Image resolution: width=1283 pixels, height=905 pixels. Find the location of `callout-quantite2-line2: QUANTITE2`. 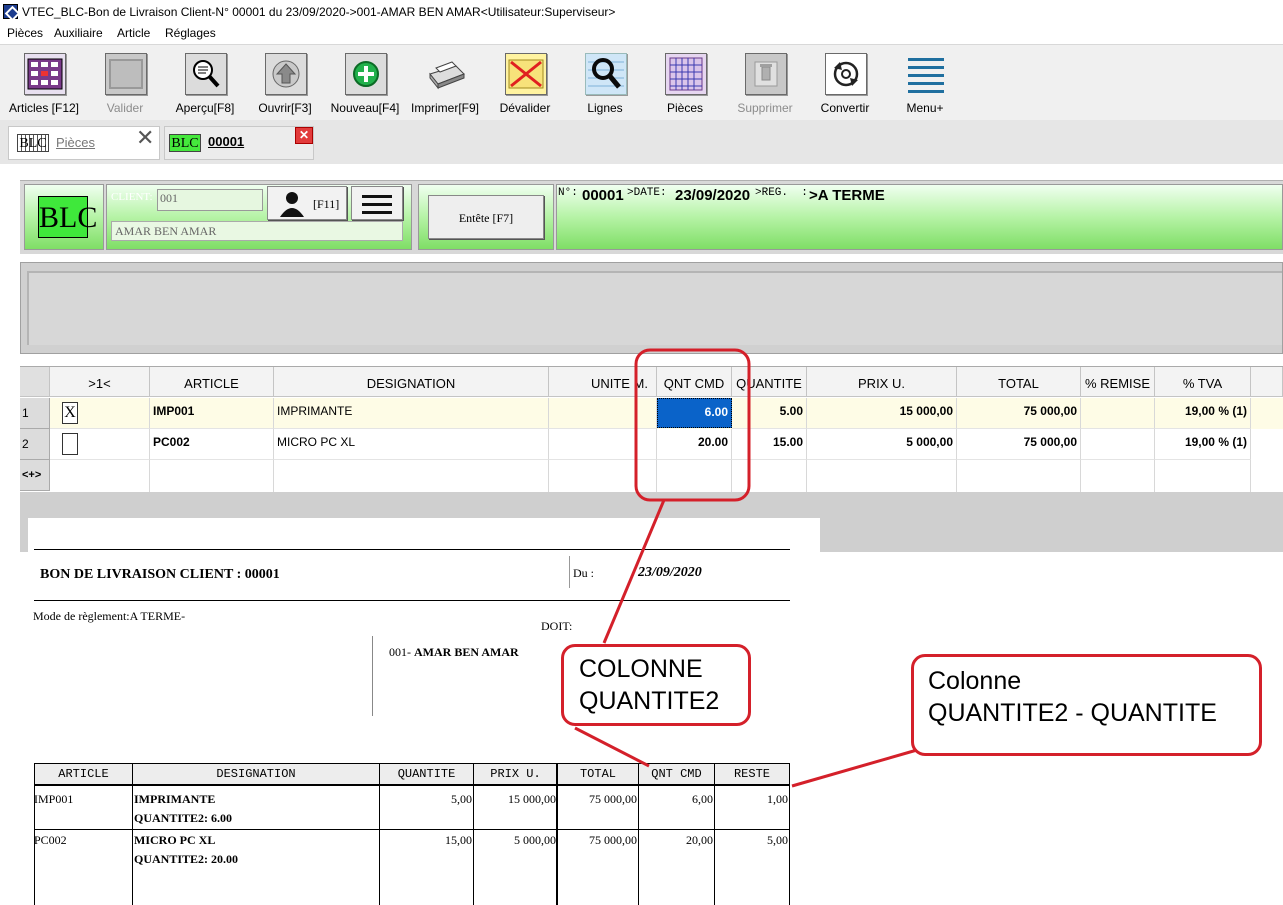

callout-quantite2-line2: QUANTITE2 is located at coordinates (649, 701).